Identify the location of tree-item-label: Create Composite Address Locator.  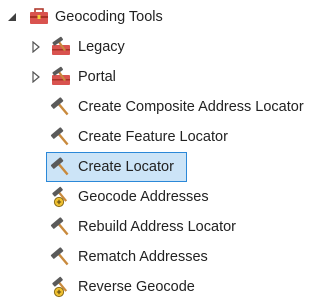
(191, 107).